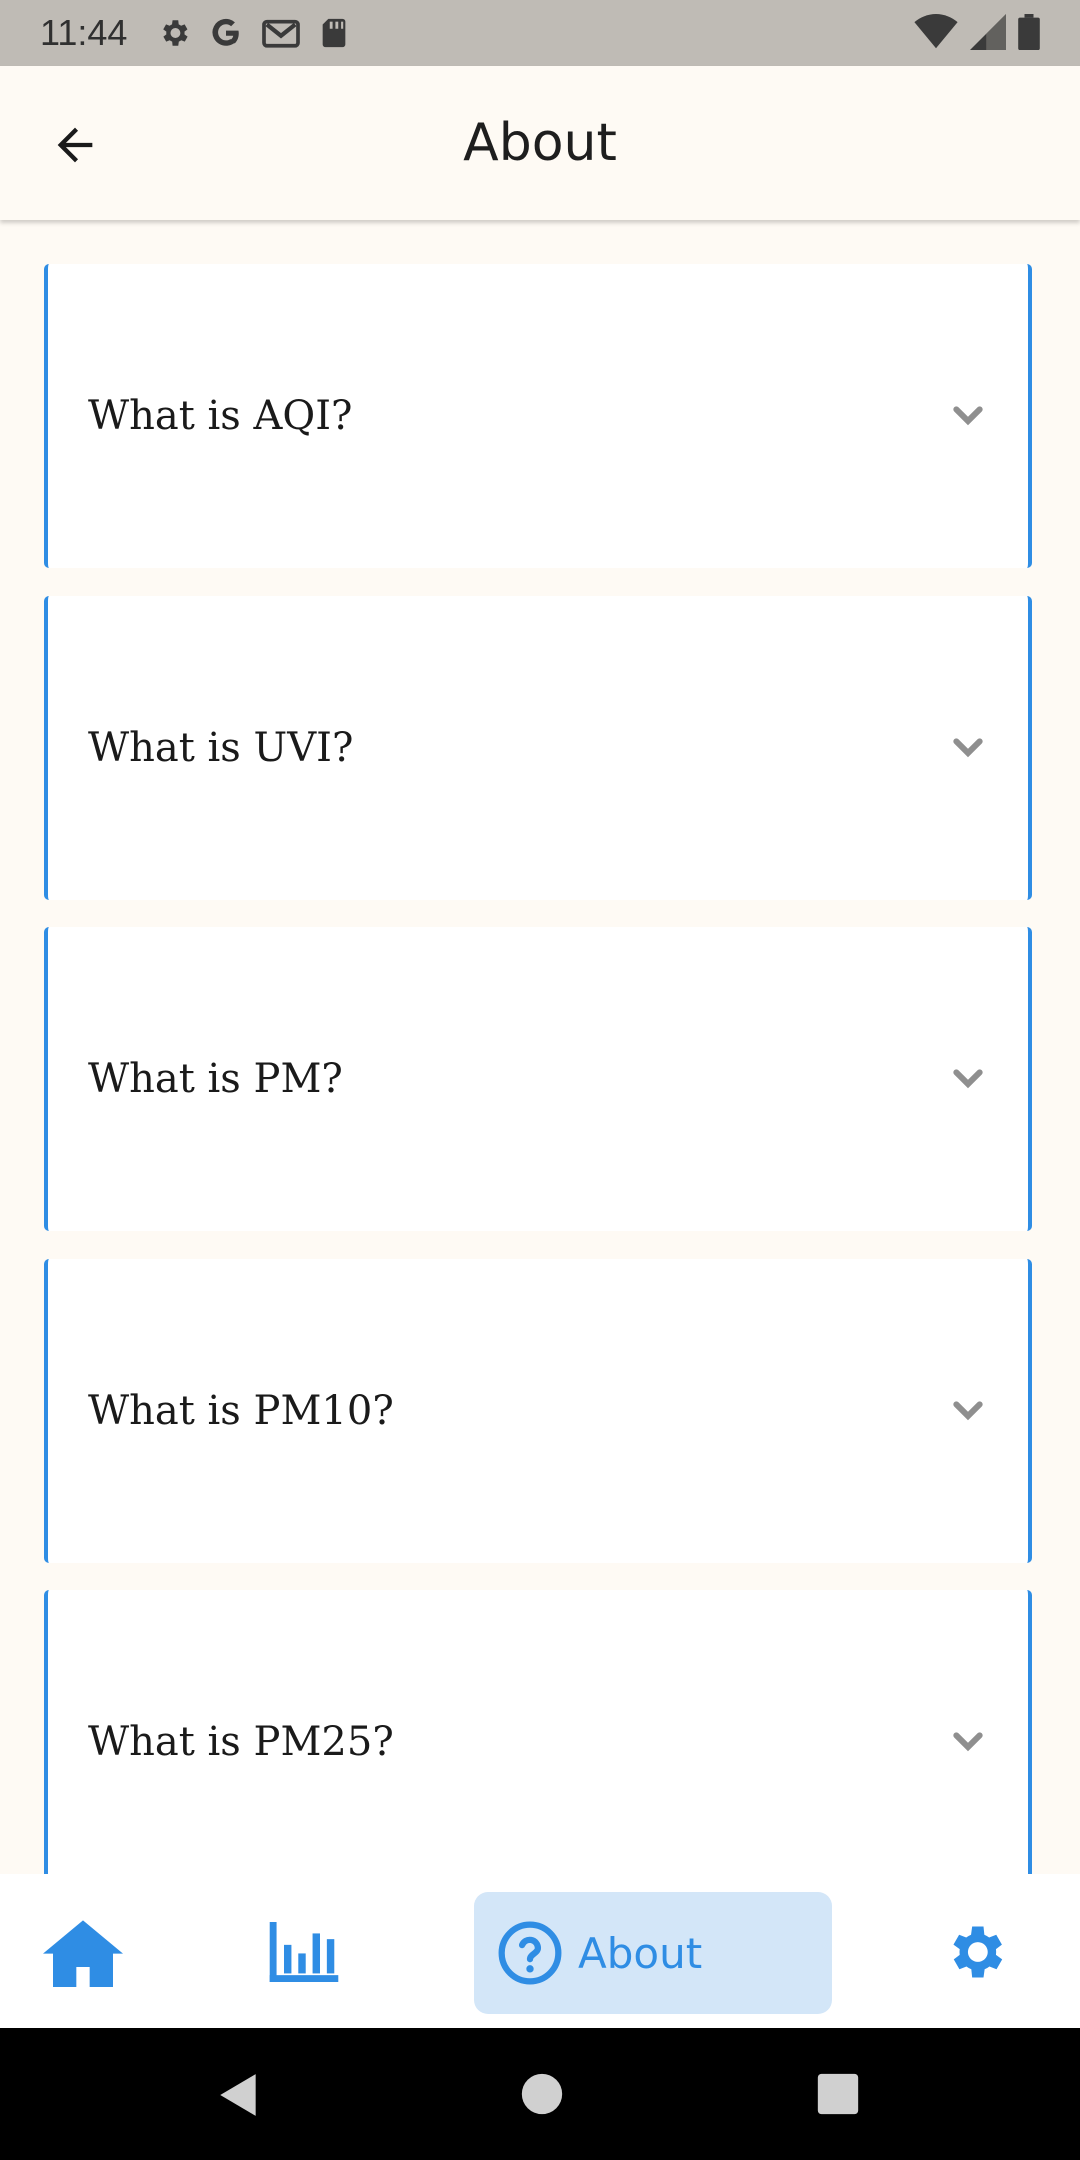 The height and width of the screenshot is (2160, 1080). Describe the element at coordinates (220, 416) in the screenshot. I see `faq-question: What is AQI?` at that location.